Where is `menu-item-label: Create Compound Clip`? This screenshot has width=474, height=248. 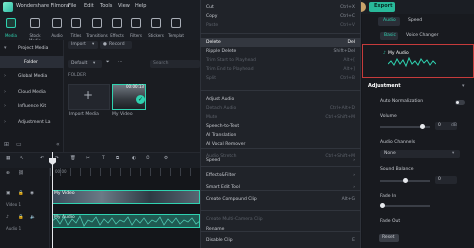 menu-item-label: Create Compound Clip is located at coordinates (231, 199).